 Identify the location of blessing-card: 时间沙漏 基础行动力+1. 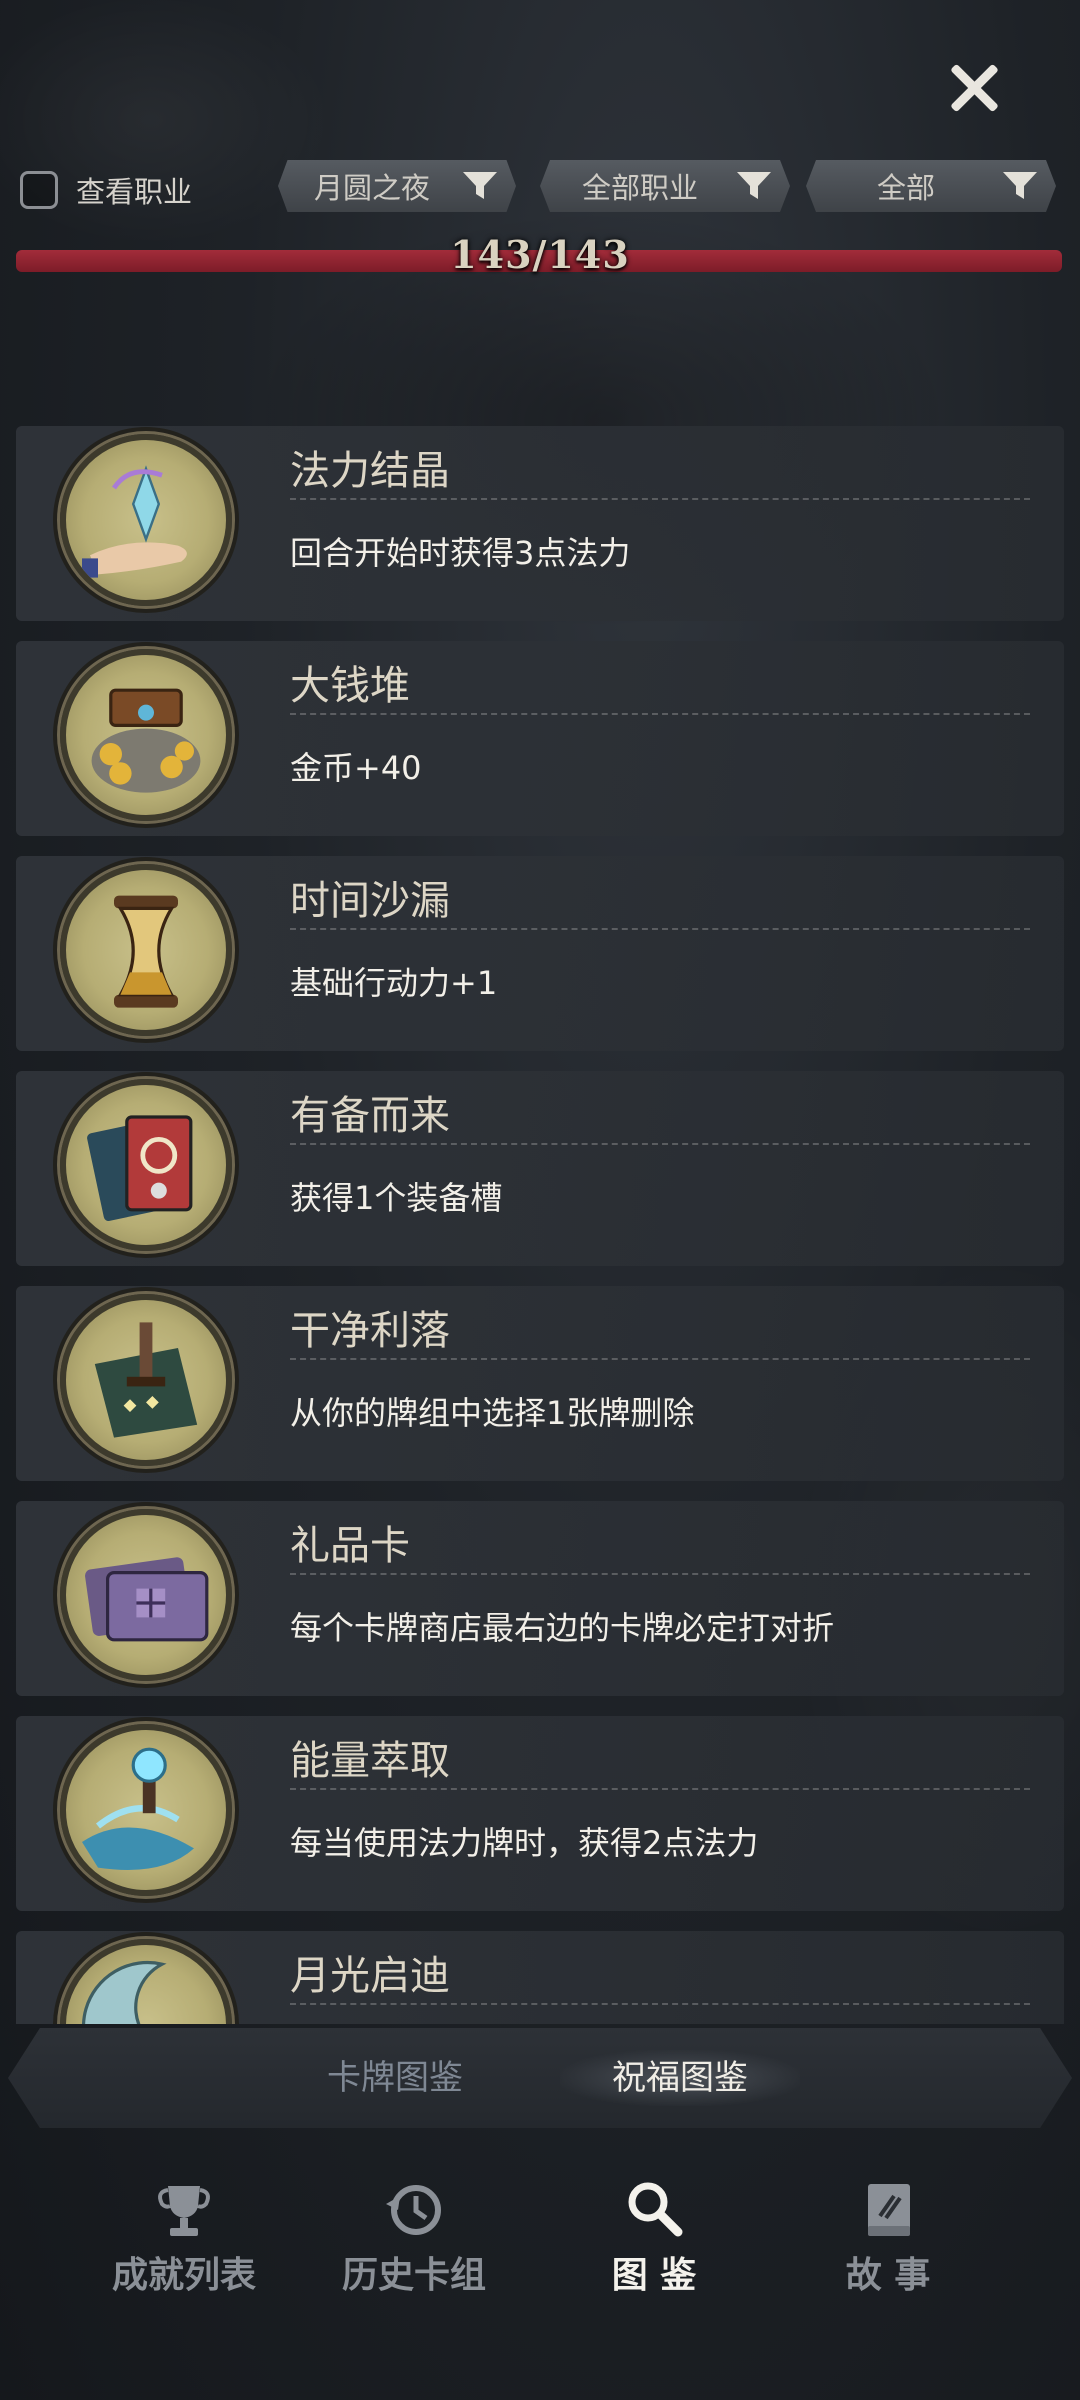
(540, 953).